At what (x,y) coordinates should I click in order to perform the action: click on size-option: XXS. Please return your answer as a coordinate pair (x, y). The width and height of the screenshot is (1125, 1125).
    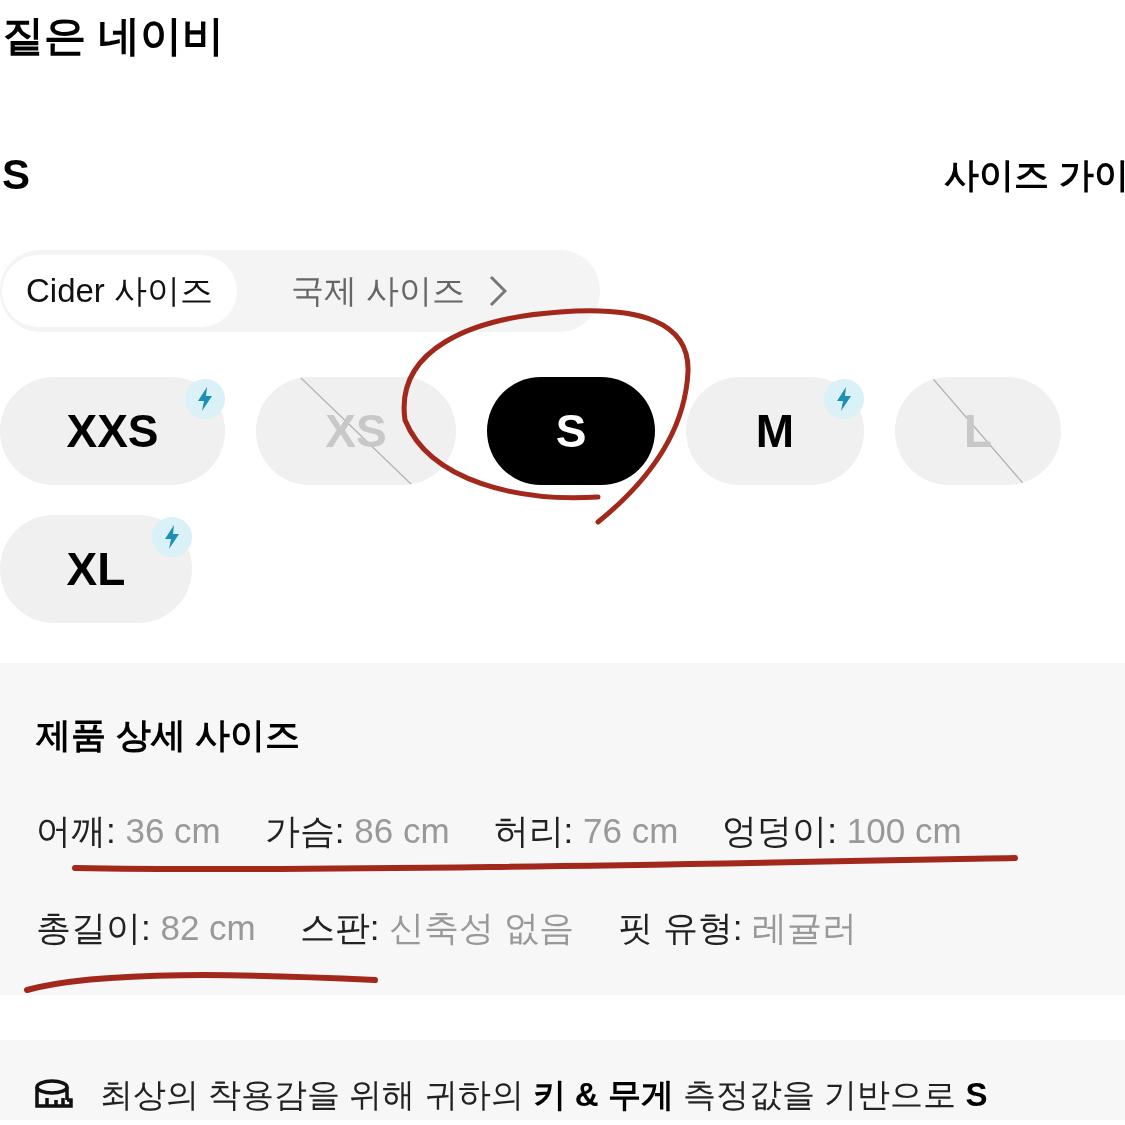
    Looking at the image, I should click on (112, 431).